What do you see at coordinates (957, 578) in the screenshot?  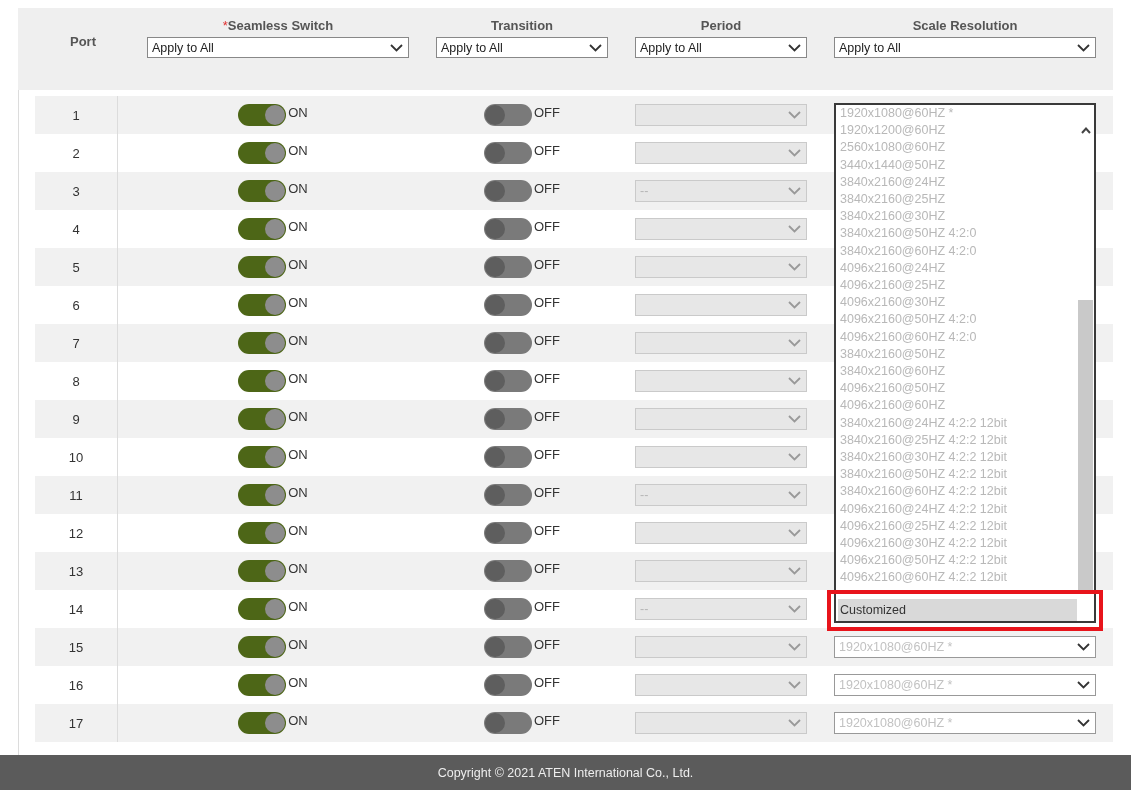 I see `dropdown-option: 4096x2160@60HZ 4:2:2 12bit` at bounding box center [957, 578].